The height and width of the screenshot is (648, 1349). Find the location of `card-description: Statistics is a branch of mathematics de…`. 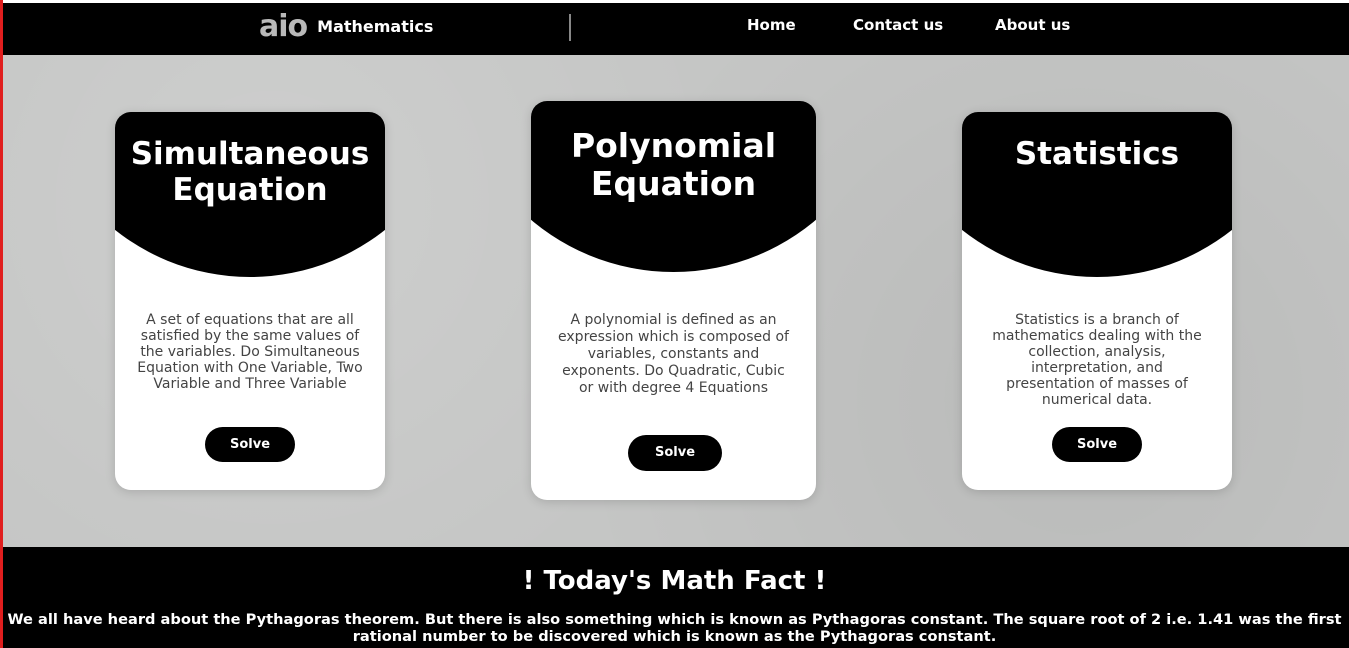

card-description: Statistics is a branch of mathematics de… is located at coordinates (1097, 360).